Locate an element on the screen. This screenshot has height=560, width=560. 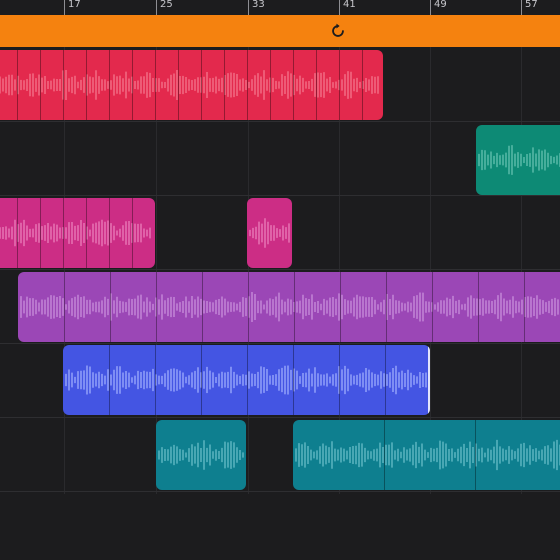
timeline-ruler: 17 25 33 41 49 57 is located at coordinates (280, 7).